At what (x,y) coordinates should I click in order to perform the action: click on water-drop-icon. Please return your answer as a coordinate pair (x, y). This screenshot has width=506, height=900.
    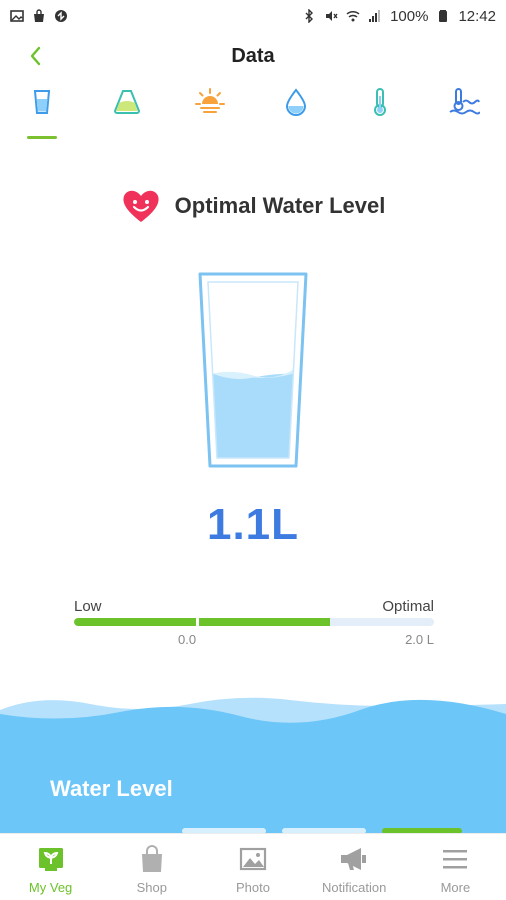
    Looking at the image, I should click on (296, 102).